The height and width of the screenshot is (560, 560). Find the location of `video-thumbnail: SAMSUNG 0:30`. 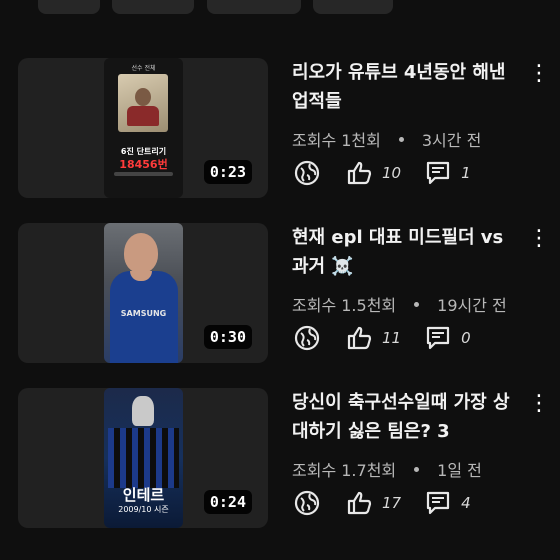

video-thumbnail: SAMSUNG 0:30 is located at coordinates (143, 293).